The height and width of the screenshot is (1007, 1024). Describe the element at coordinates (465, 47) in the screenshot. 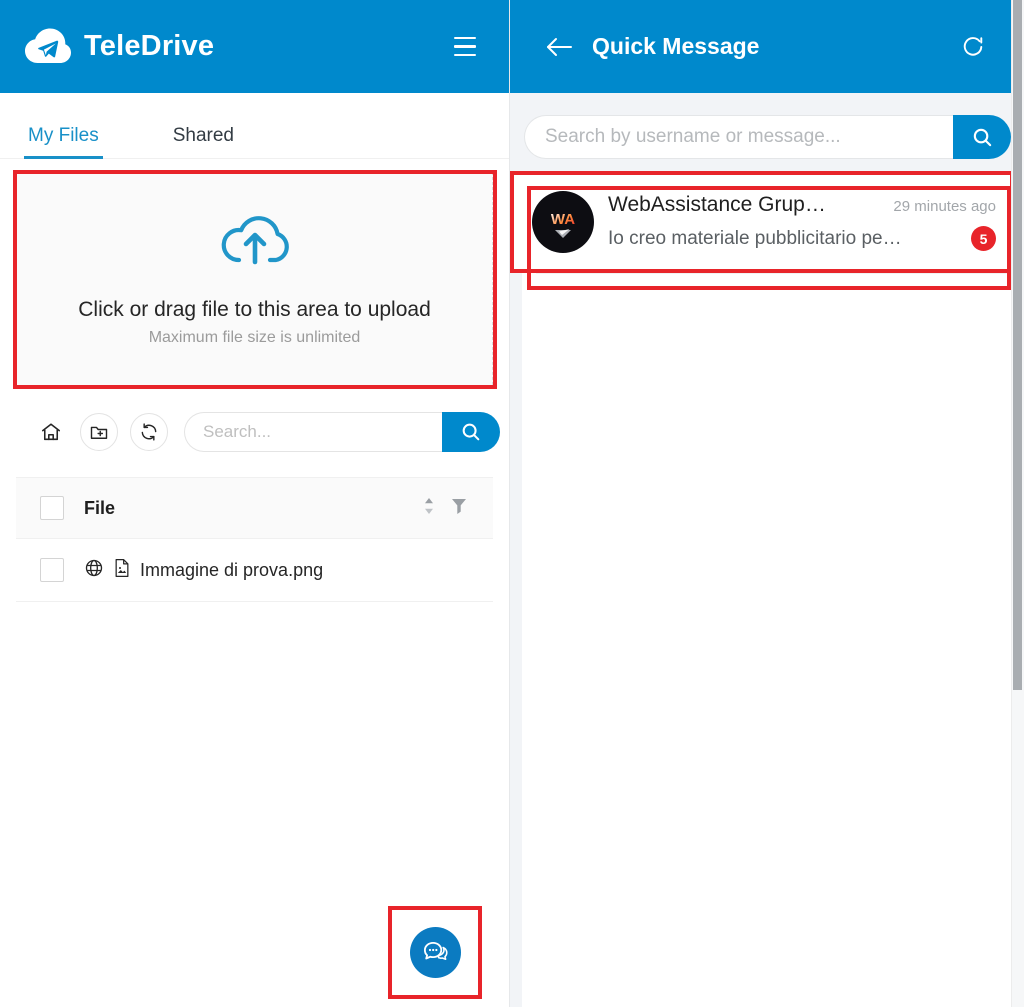

I see `hamburger-menu-icon` at that location.